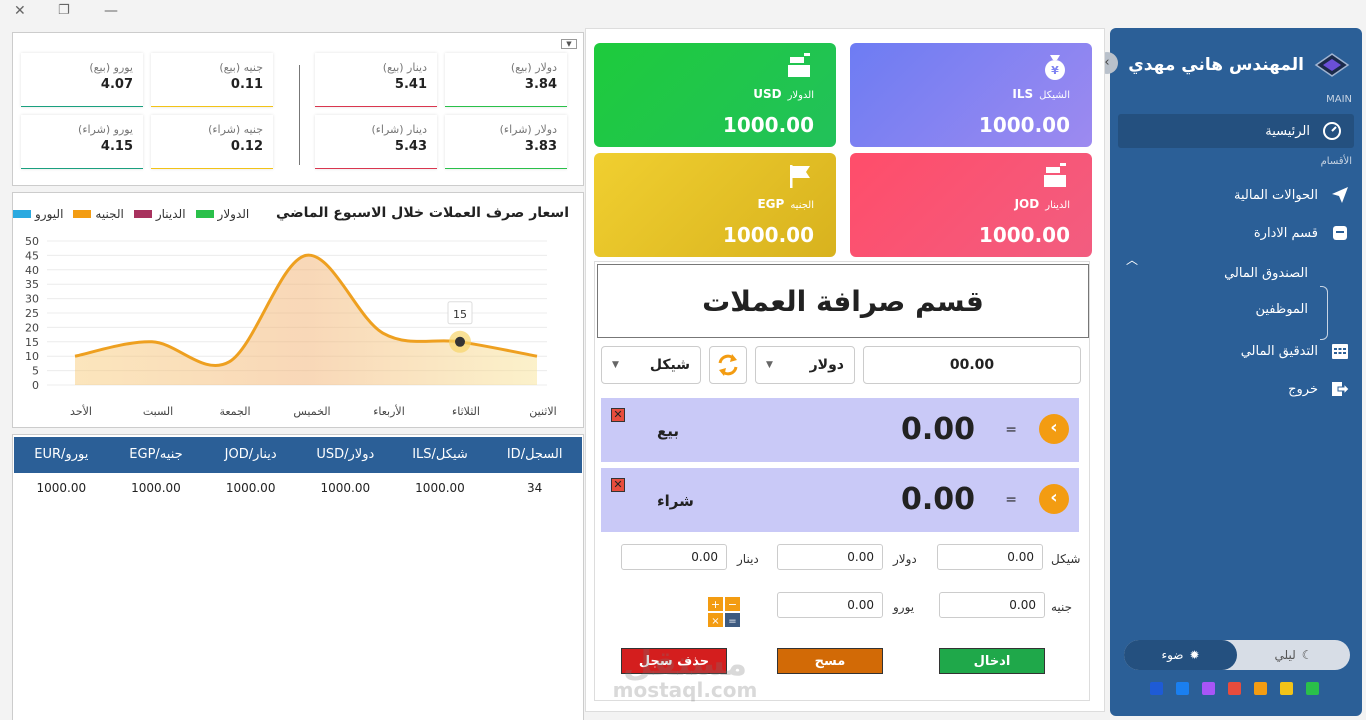 The image size is (1366, 720). Describe the element at coordinates (298, 488) in the screenshot. I see `table-row: 34 1000.00 1000.00 1000.00 1000.00 1000.00` at that location.